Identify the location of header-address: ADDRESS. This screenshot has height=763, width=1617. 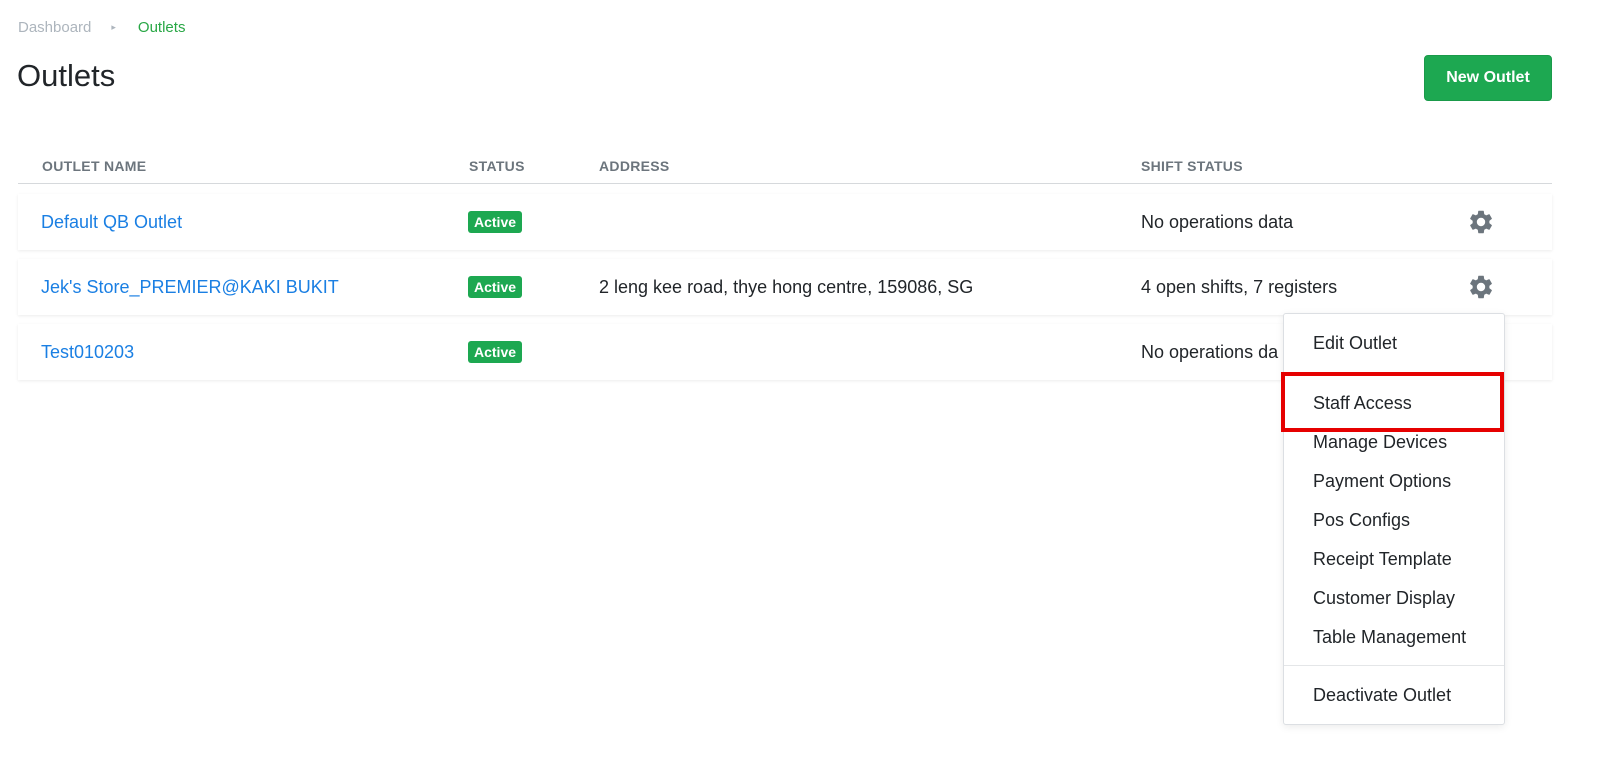
(634, 166).